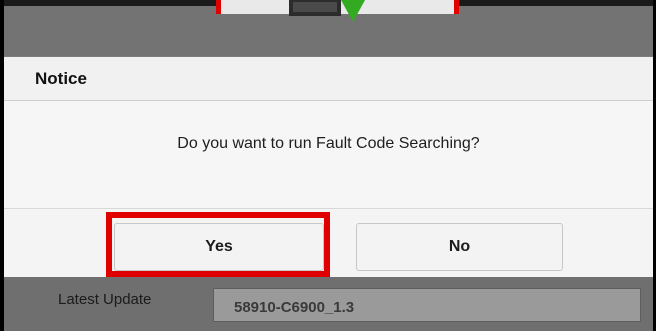 The image size is (656, 331). I want to click on yes-button: Yes, so click(219, 247).